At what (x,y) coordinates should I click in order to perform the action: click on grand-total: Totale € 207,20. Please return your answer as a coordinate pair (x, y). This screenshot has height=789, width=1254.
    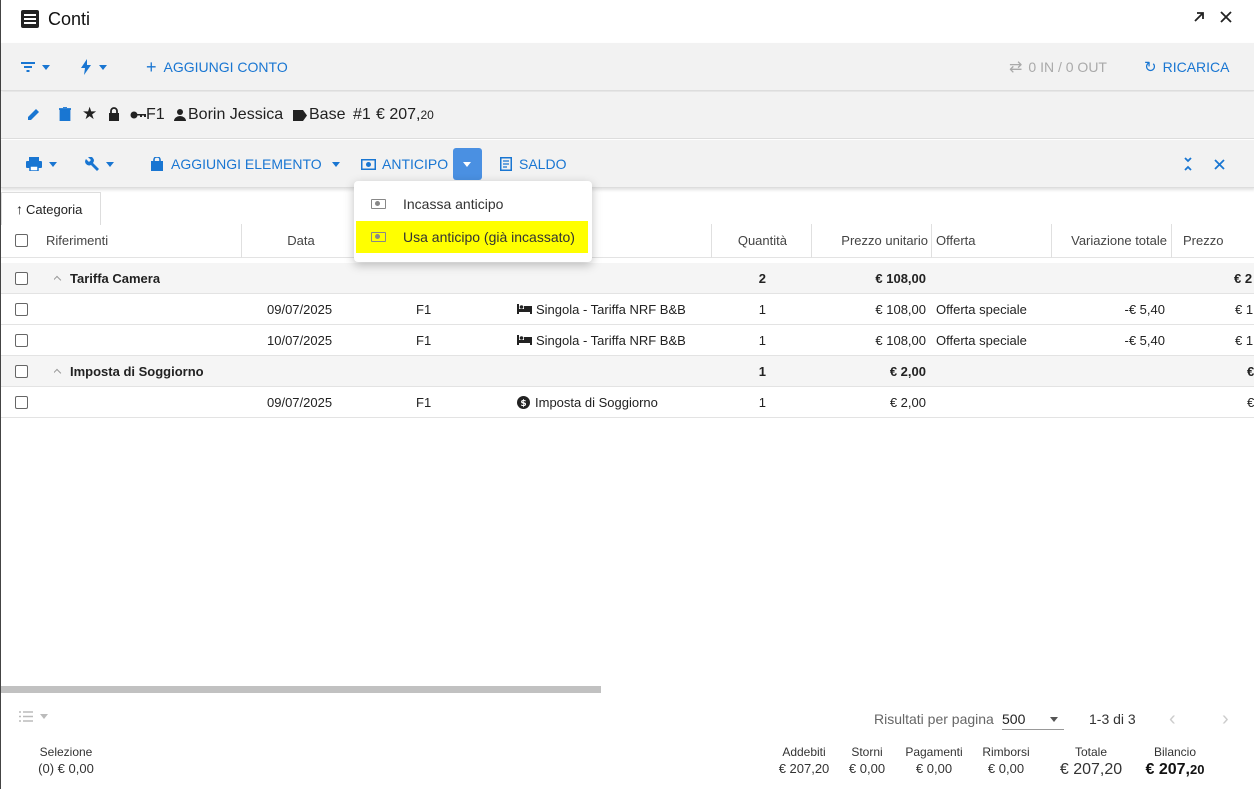
    Looking at the image, I should click on (1091, 762).